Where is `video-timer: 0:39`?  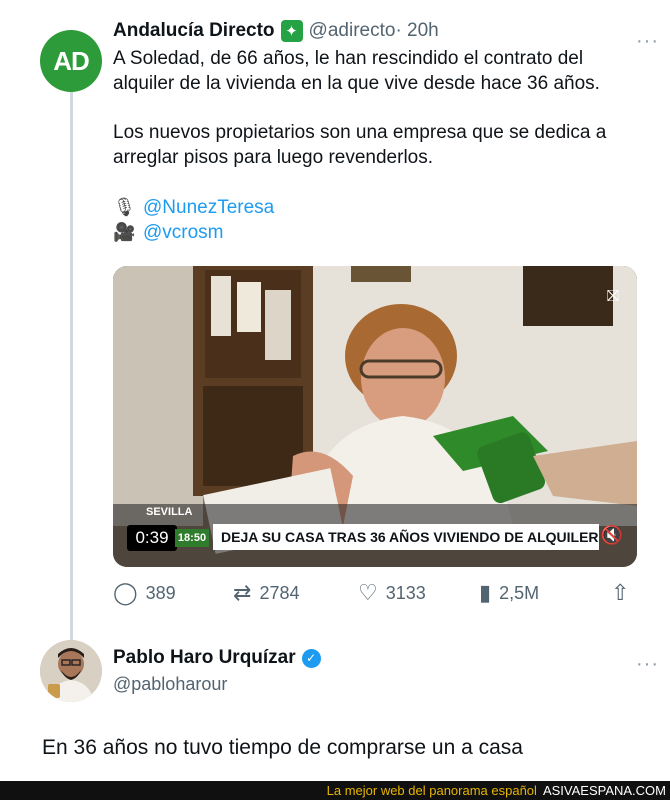
video-timer: 0:39 is located at coordinates (152, 538).